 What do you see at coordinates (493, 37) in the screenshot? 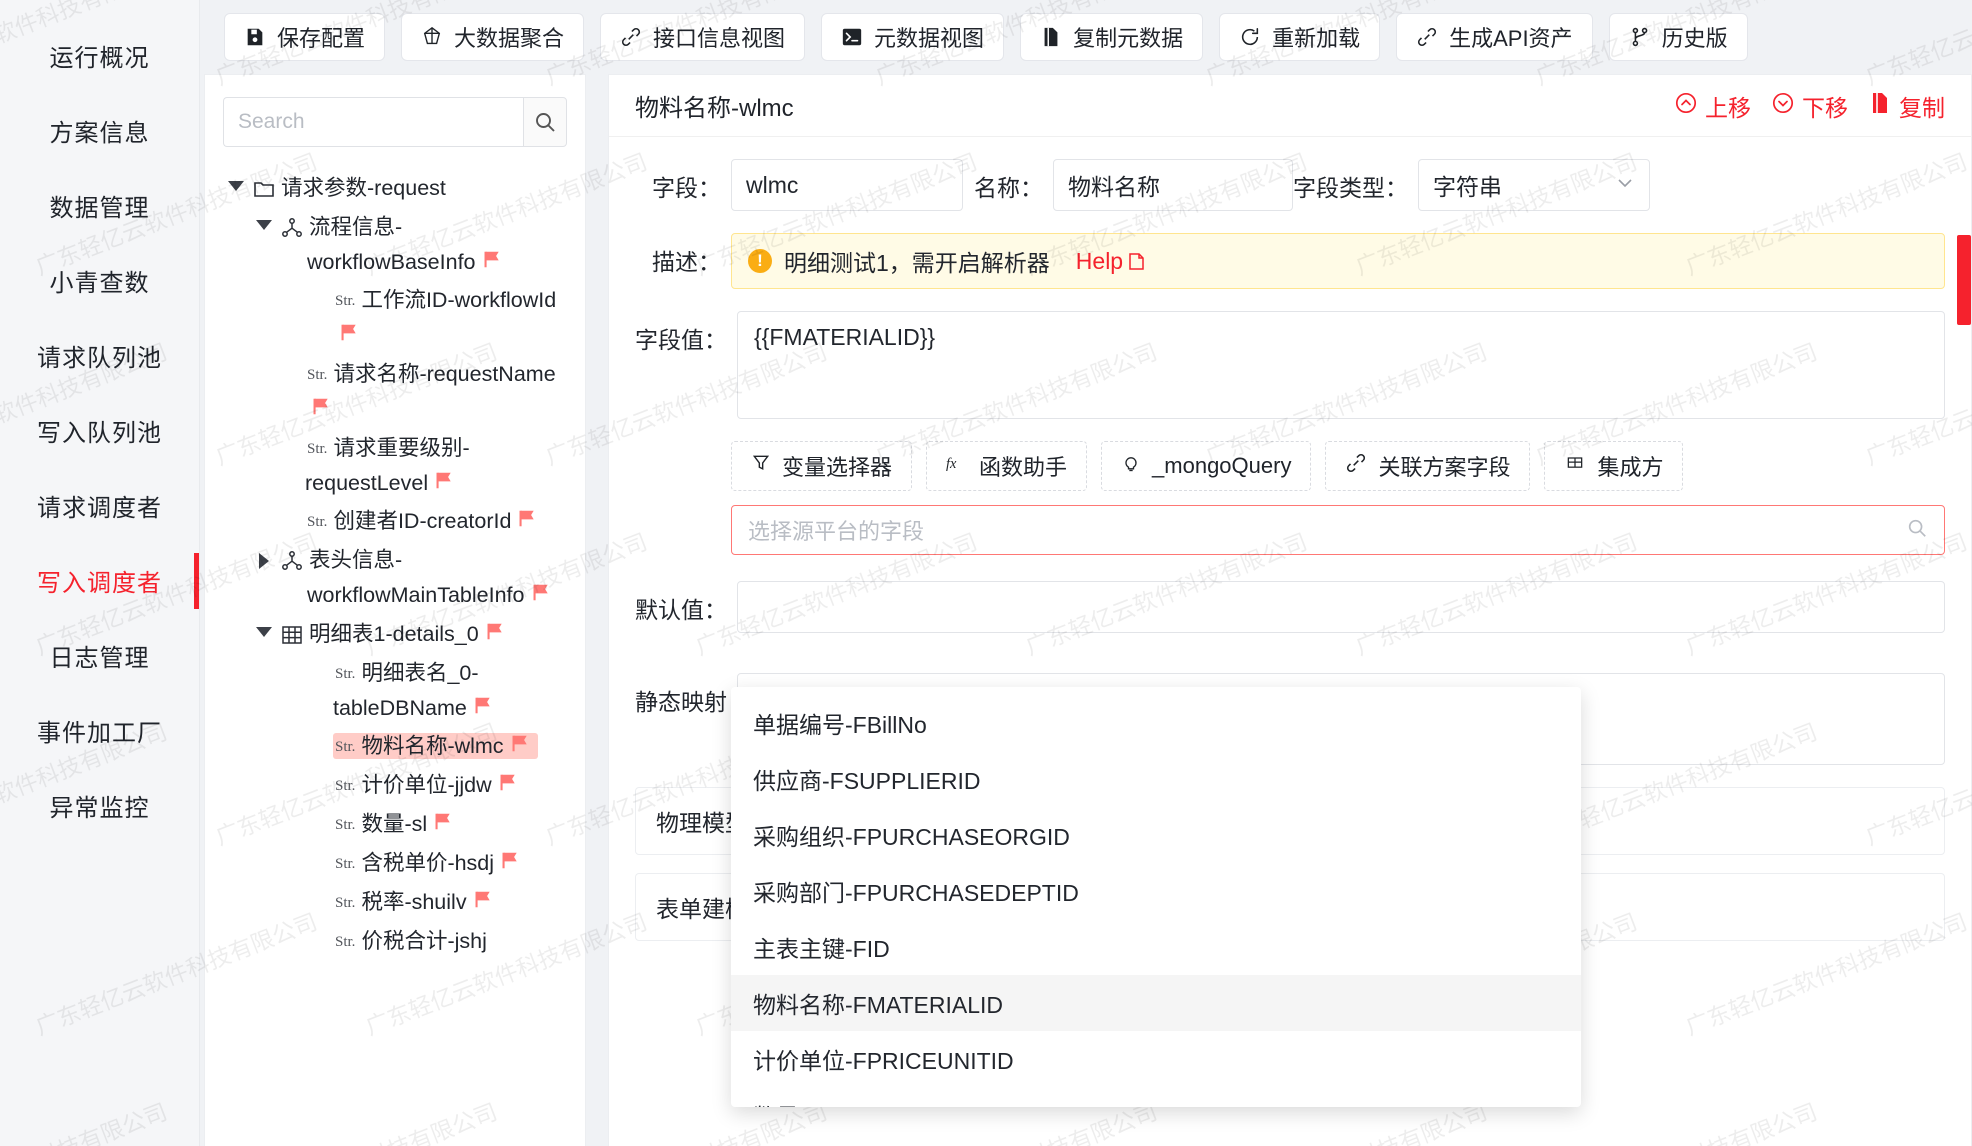
I see `toolbar-button-1: 大数据聚合` at bounding box center [493, 37].